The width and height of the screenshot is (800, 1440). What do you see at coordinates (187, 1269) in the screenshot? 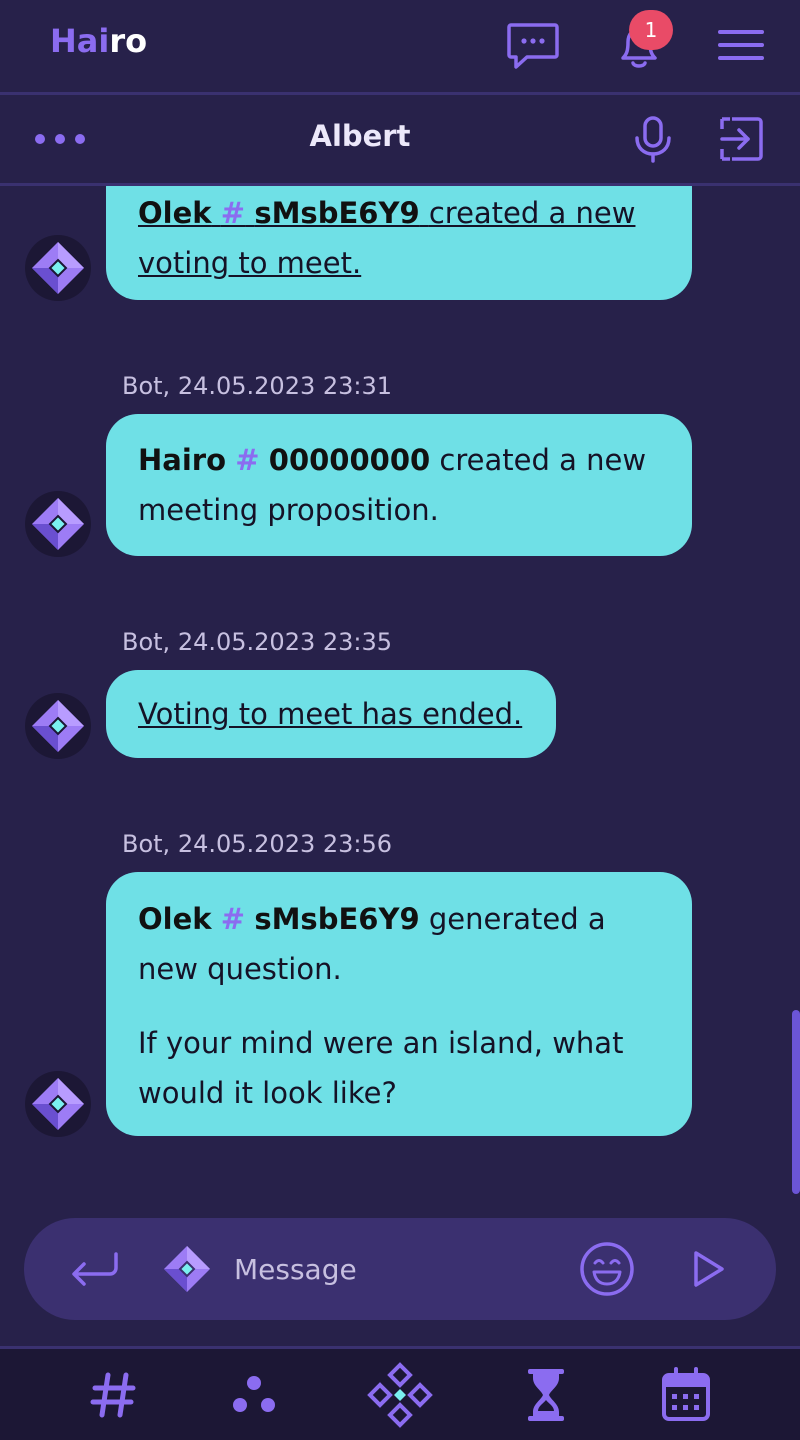
I see `hairo-diamond-icon` at bounding box center [187, 1269].